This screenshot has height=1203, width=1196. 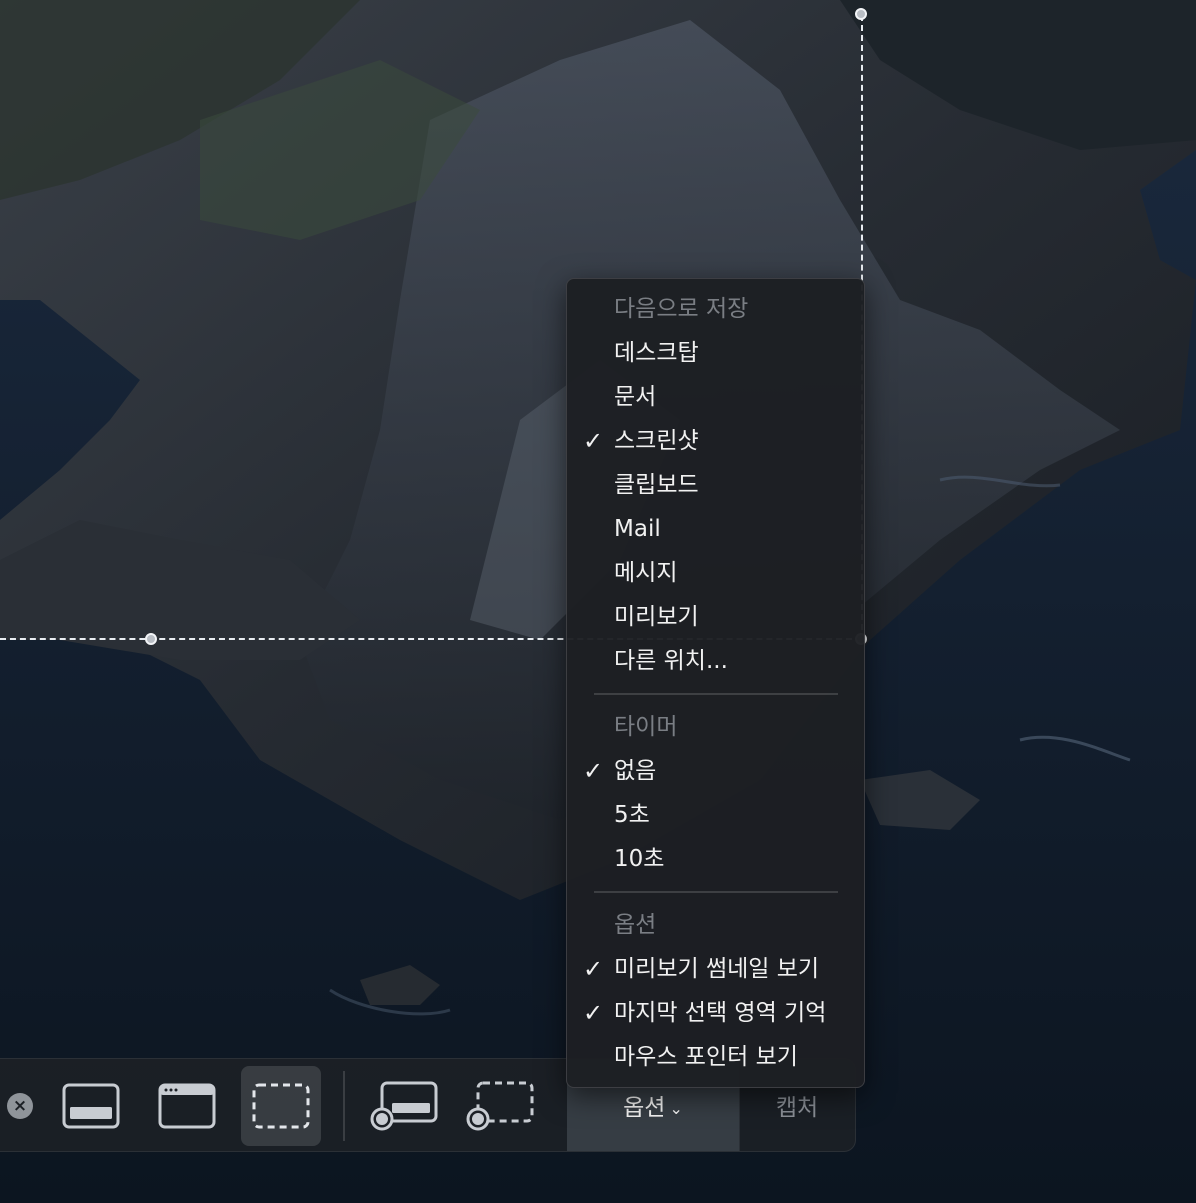 I want to click on menu-item-label: 미리보기 썸네일 보기, so click(x=717, y=969).